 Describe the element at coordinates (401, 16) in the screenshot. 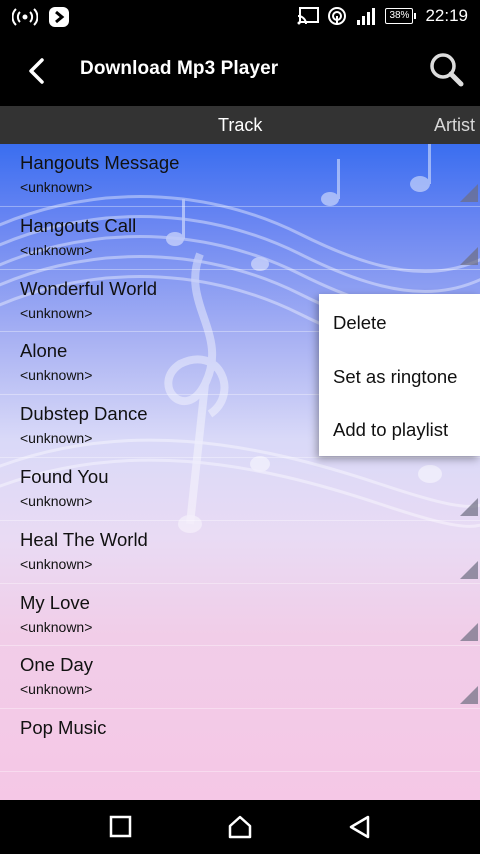

I see `battery-indicator: 38%` at that location.